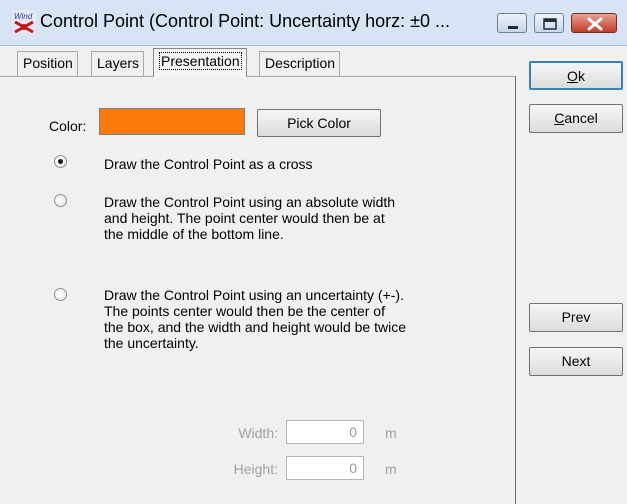 Image resolution: width=627 pixels, height=504 pixels. I want to click on minimize-button, so click(512, 23).